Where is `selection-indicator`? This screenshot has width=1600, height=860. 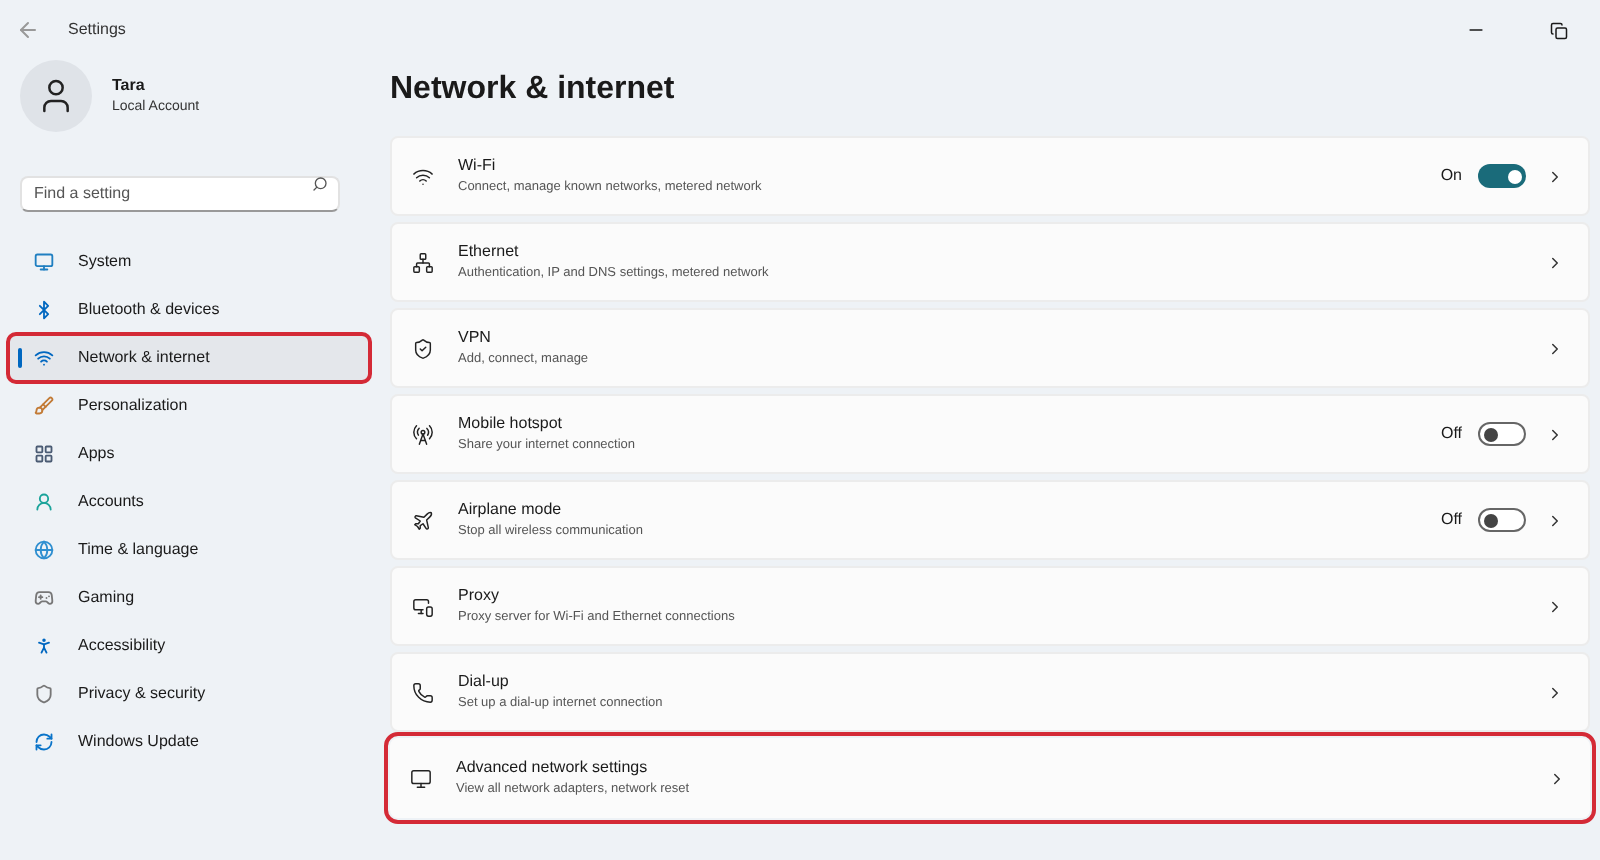 selection-indicator is located at coordinates (20, 358).